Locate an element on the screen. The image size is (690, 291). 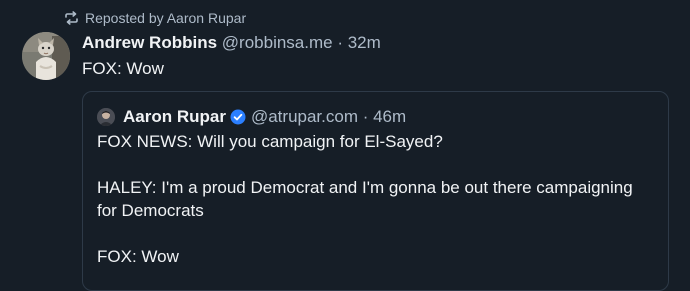
post-header: Andrew Robbins @robbinsa.me · 32m is located at coordinates (231, 43).